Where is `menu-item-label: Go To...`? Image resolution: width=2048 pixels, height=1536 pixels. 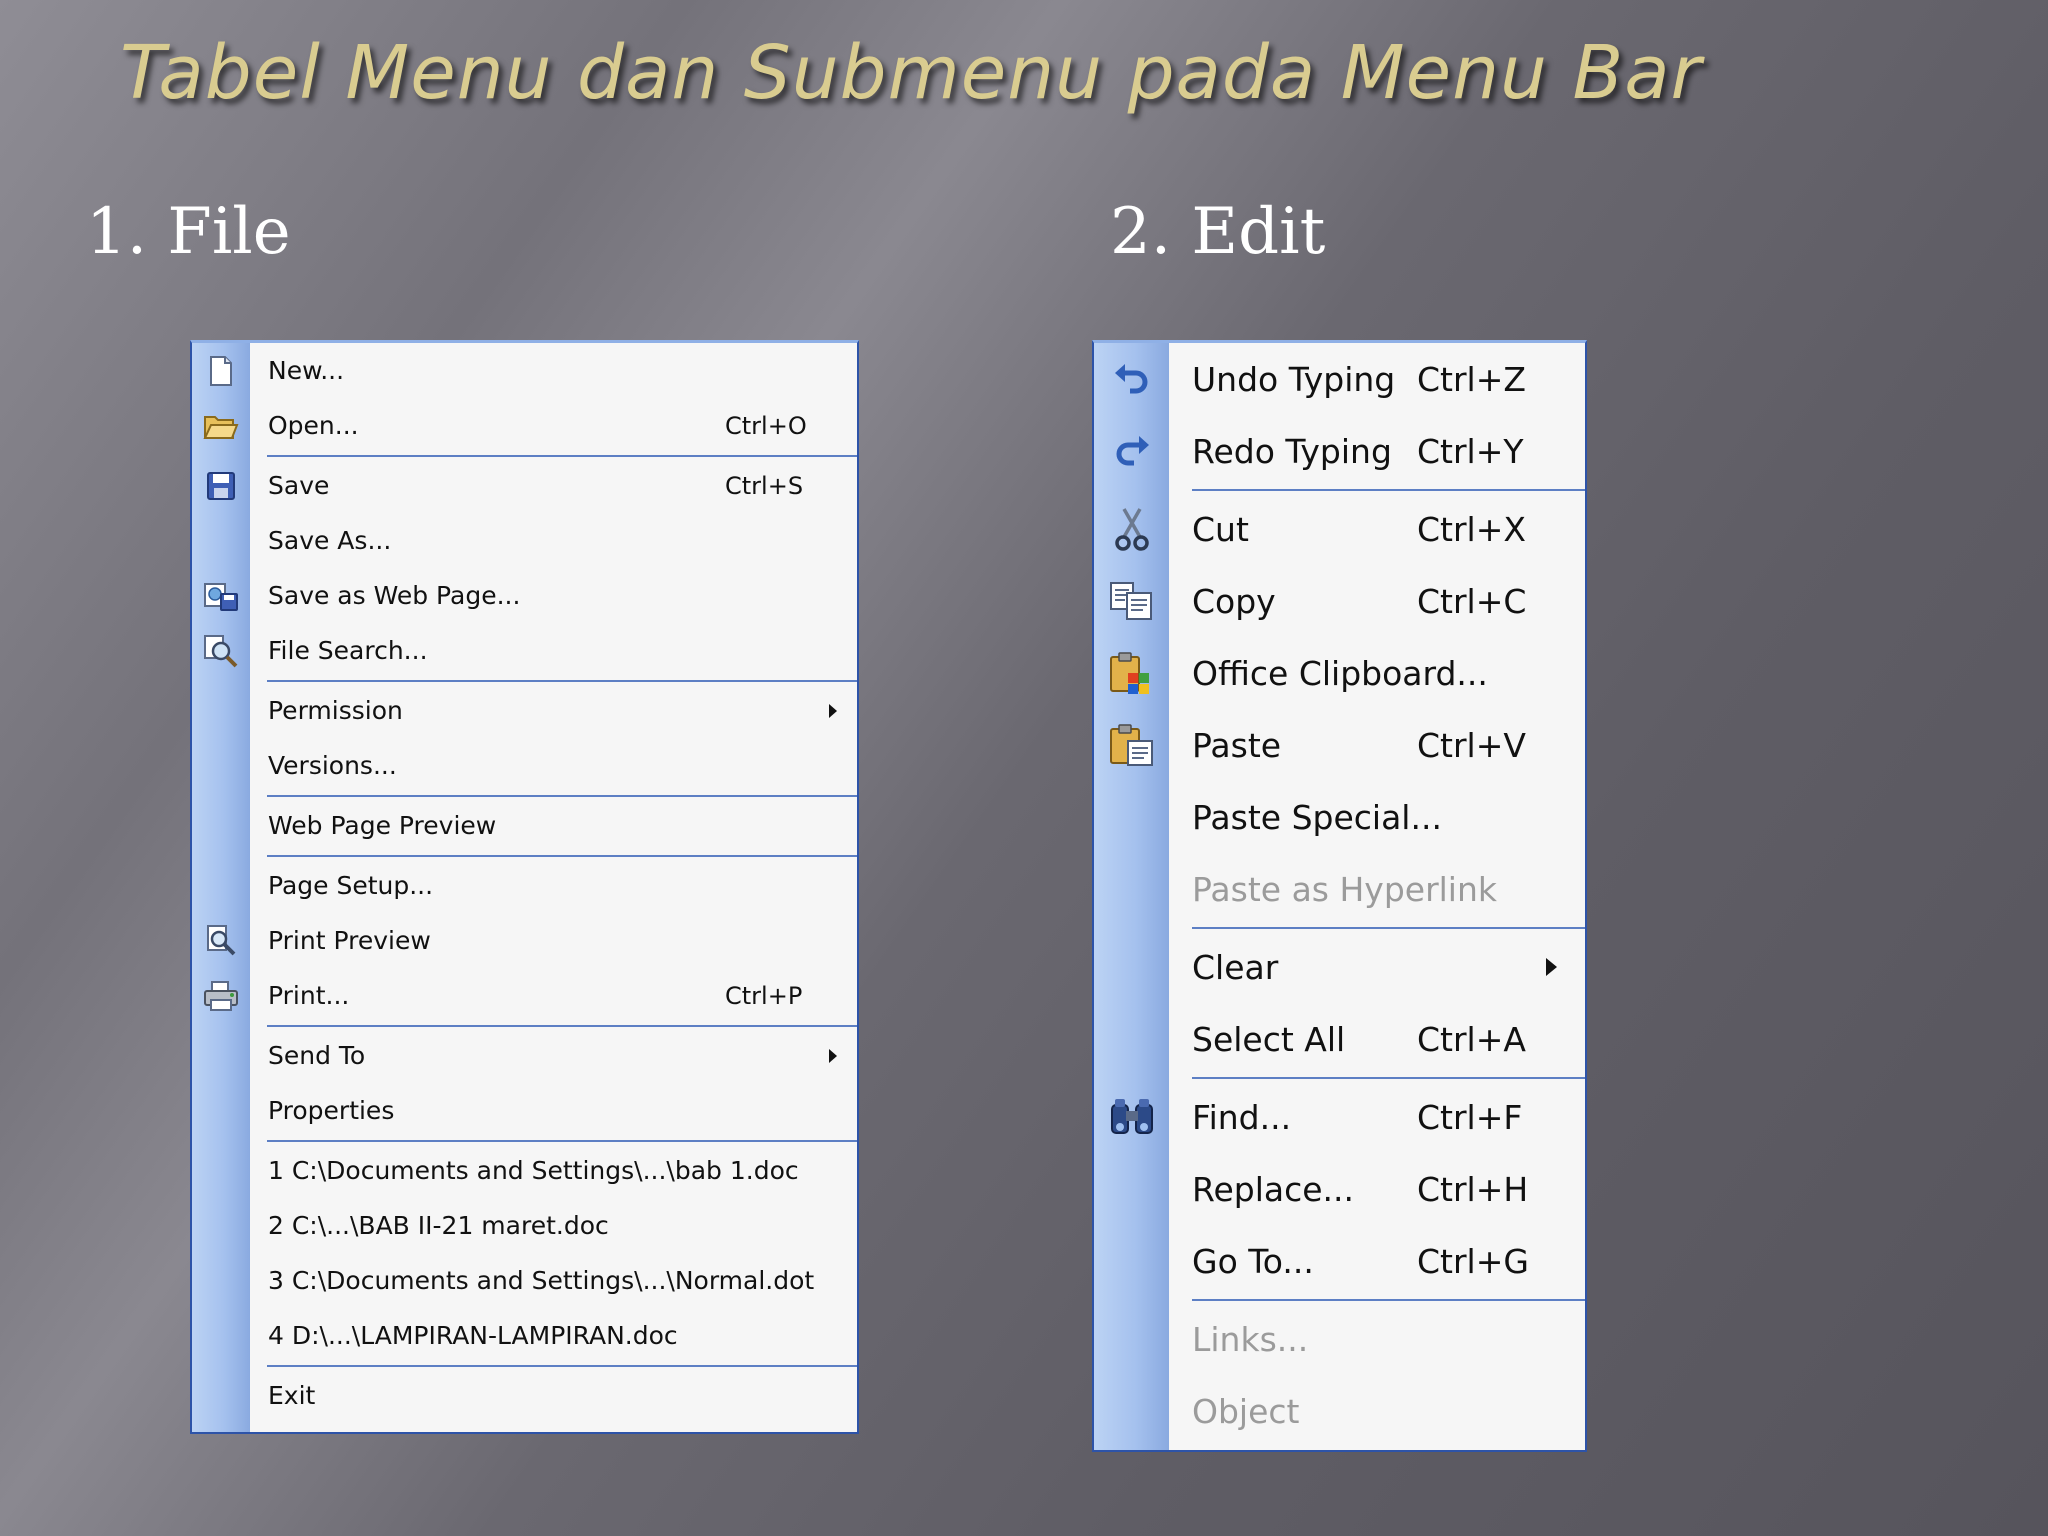 menu-item-label: Go To... is located at coordinates (1253, 1261).